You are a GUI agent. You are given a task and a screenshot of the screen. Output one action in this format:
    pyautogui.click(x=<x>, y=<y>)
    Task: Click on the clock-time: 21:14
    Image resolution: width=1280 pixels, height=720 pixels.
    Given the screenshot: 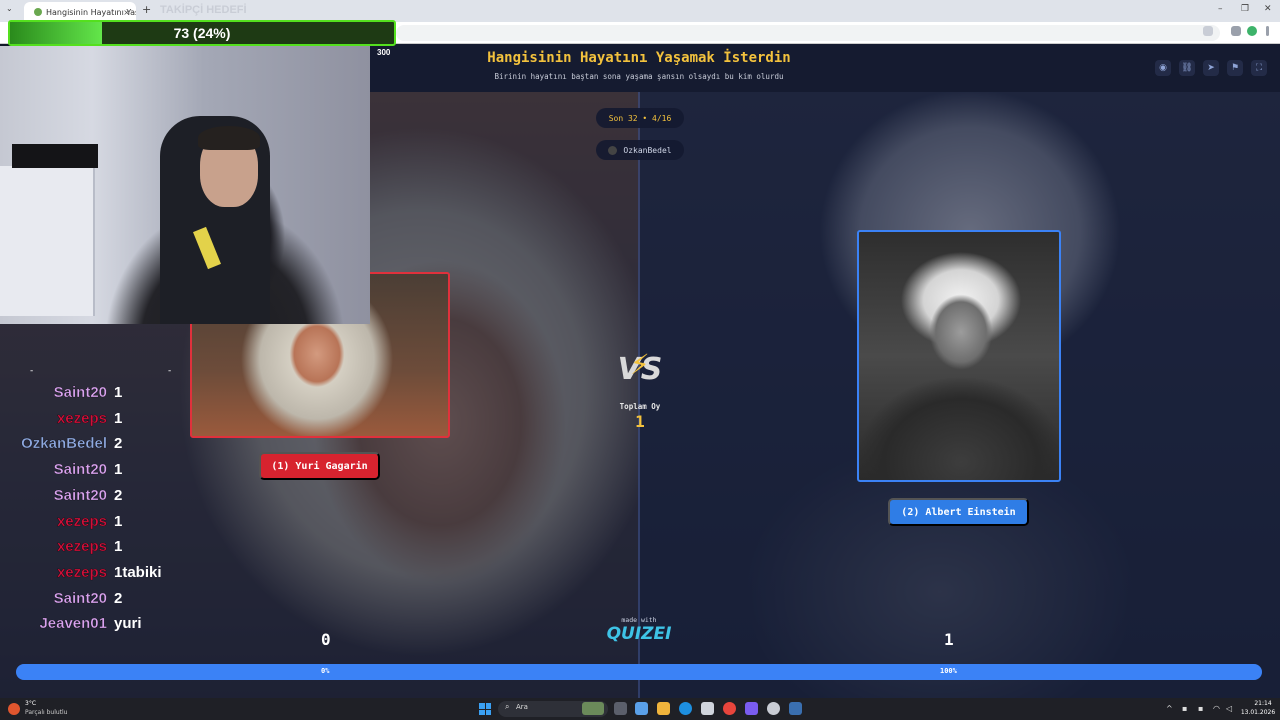 What is the action you would take?
    pyautogui.click(x=1263, y=703)
    